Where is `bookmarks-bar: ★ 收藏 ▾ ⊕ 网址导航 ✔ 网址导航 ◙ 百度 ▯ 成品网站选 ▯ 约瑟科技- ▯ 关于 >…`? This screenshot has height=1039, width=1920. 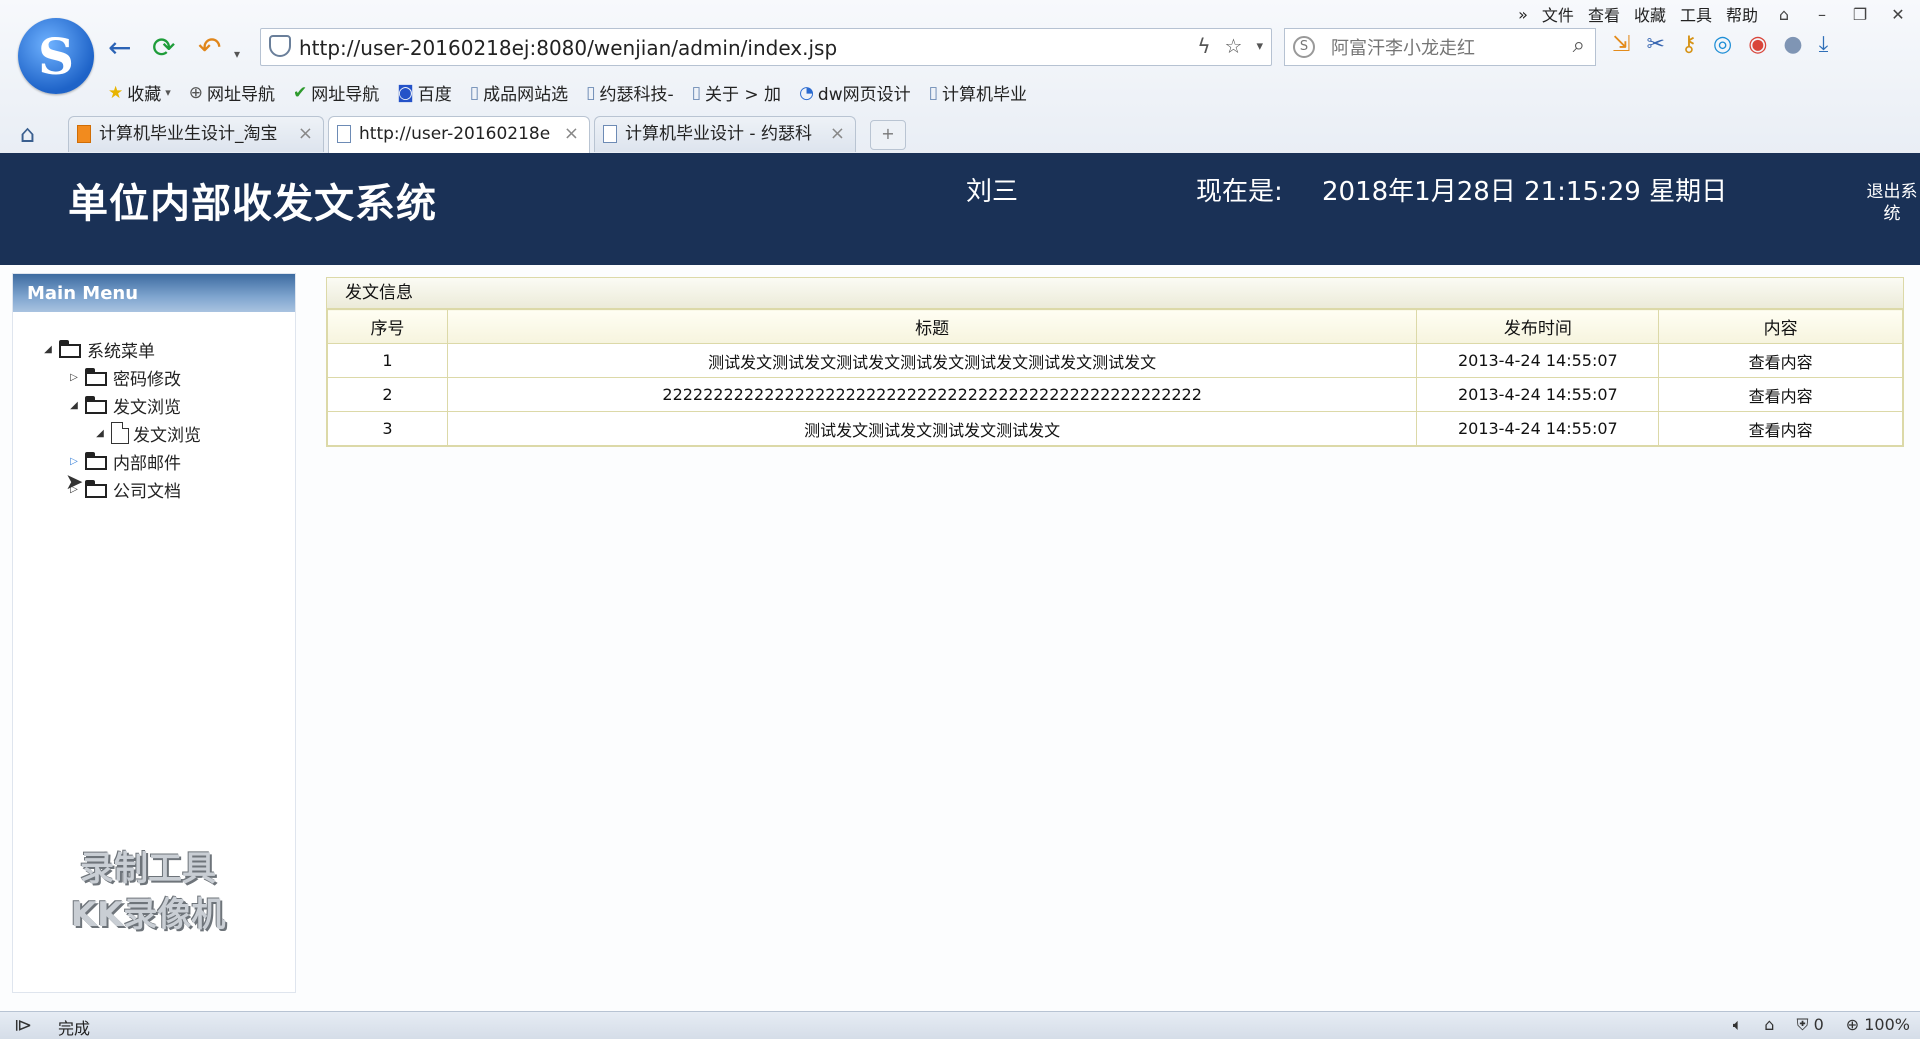 bookmarks-bar: ★ 收藏 ▾ ⊕ 网址导航 ✔ 网址导航 ◙ 百度 ▯ 成品网站选 ▯ 约瑟科技- ▯ 关于 >… is located at coordinates (567, 93).